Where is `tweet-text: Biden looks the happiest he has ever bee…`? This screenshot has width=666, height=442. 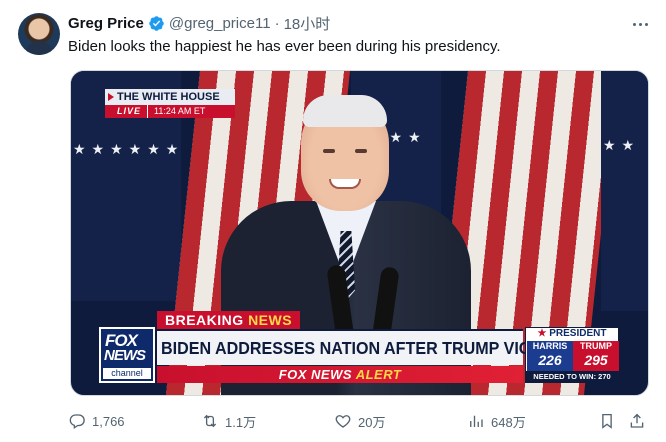 tweet-text: Biden looks the happiest he has ever bee… is located at coordinates (284, 46).